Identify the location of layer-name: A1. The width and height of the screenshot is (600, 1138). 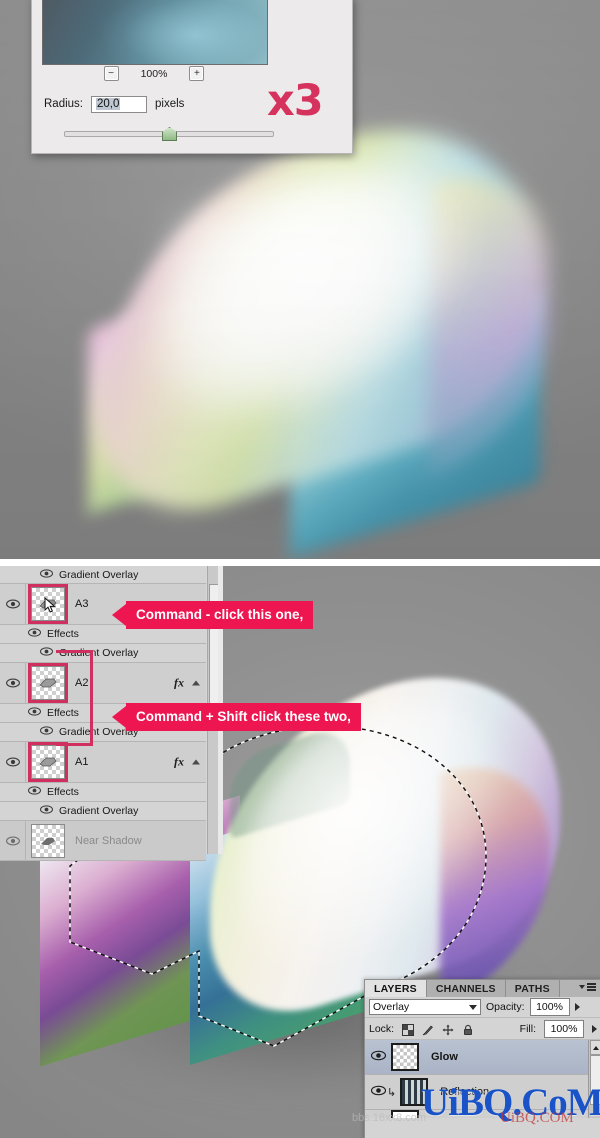
(82, 762).